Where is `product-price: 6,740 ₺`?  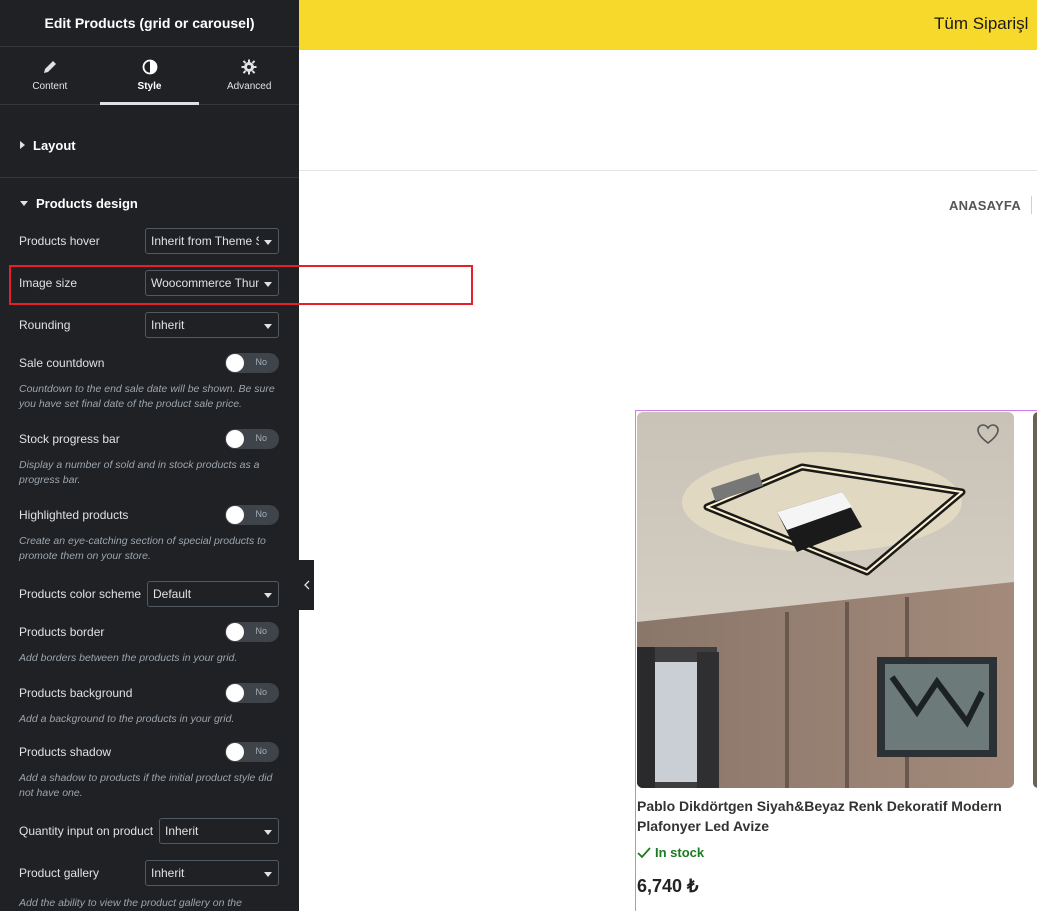 product-price: 6,740 ₺ is located at coordinates (668, 886).